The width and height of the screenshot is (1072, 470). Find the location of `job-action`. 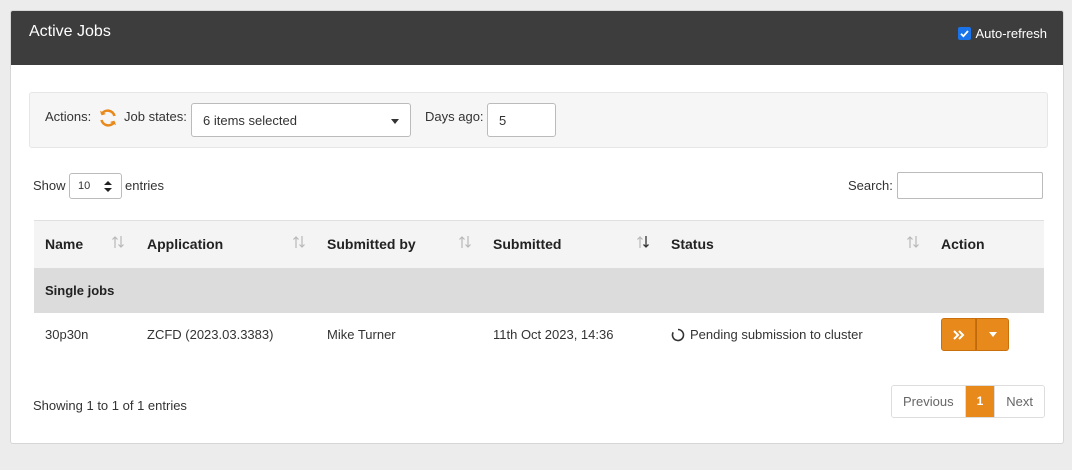

job-action is located at coordinates (987, 335).